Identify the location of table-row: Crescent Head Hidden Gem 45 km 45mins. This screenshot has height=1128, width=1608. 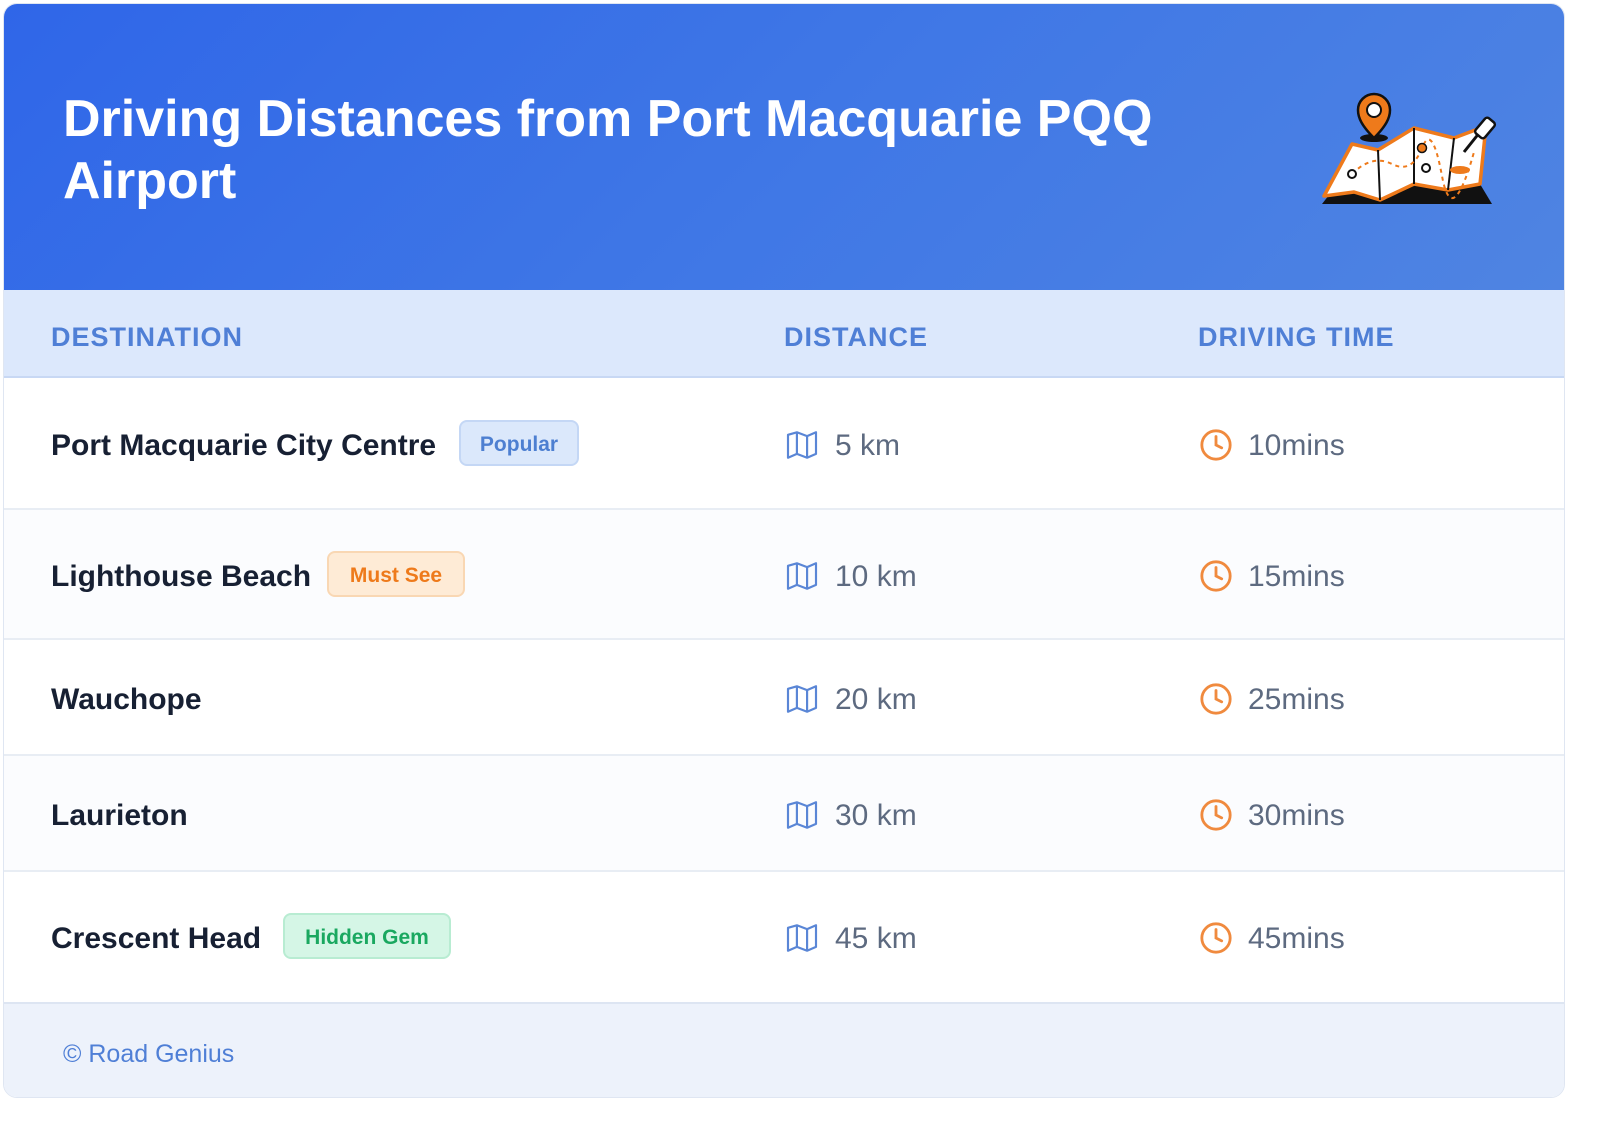
(784, 937).